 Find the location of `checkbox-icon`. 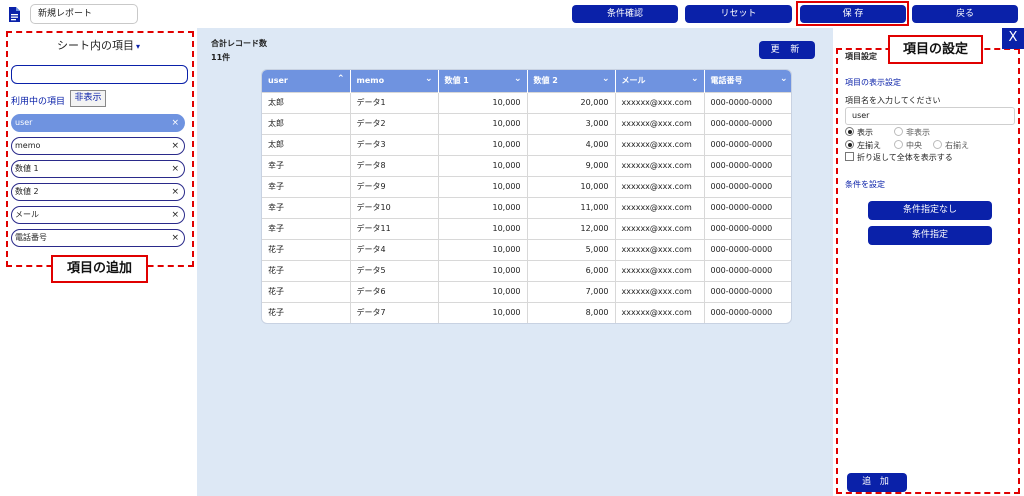

checkbox-icon is located at coordinates (849, 156).